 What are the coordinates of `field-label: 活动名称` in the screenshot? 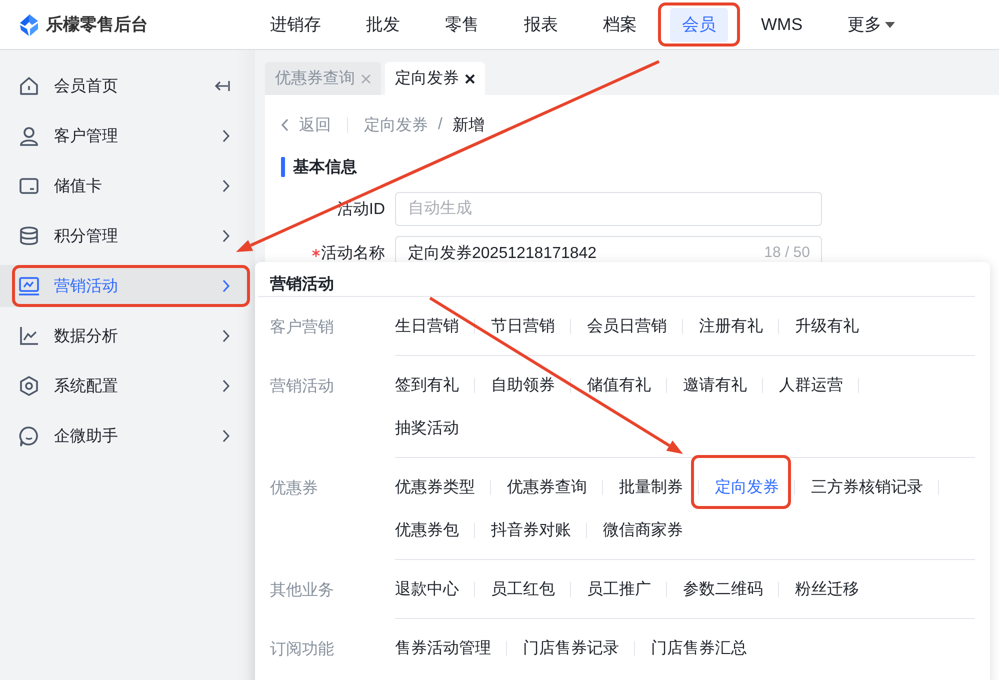 It's located at (353, 254).